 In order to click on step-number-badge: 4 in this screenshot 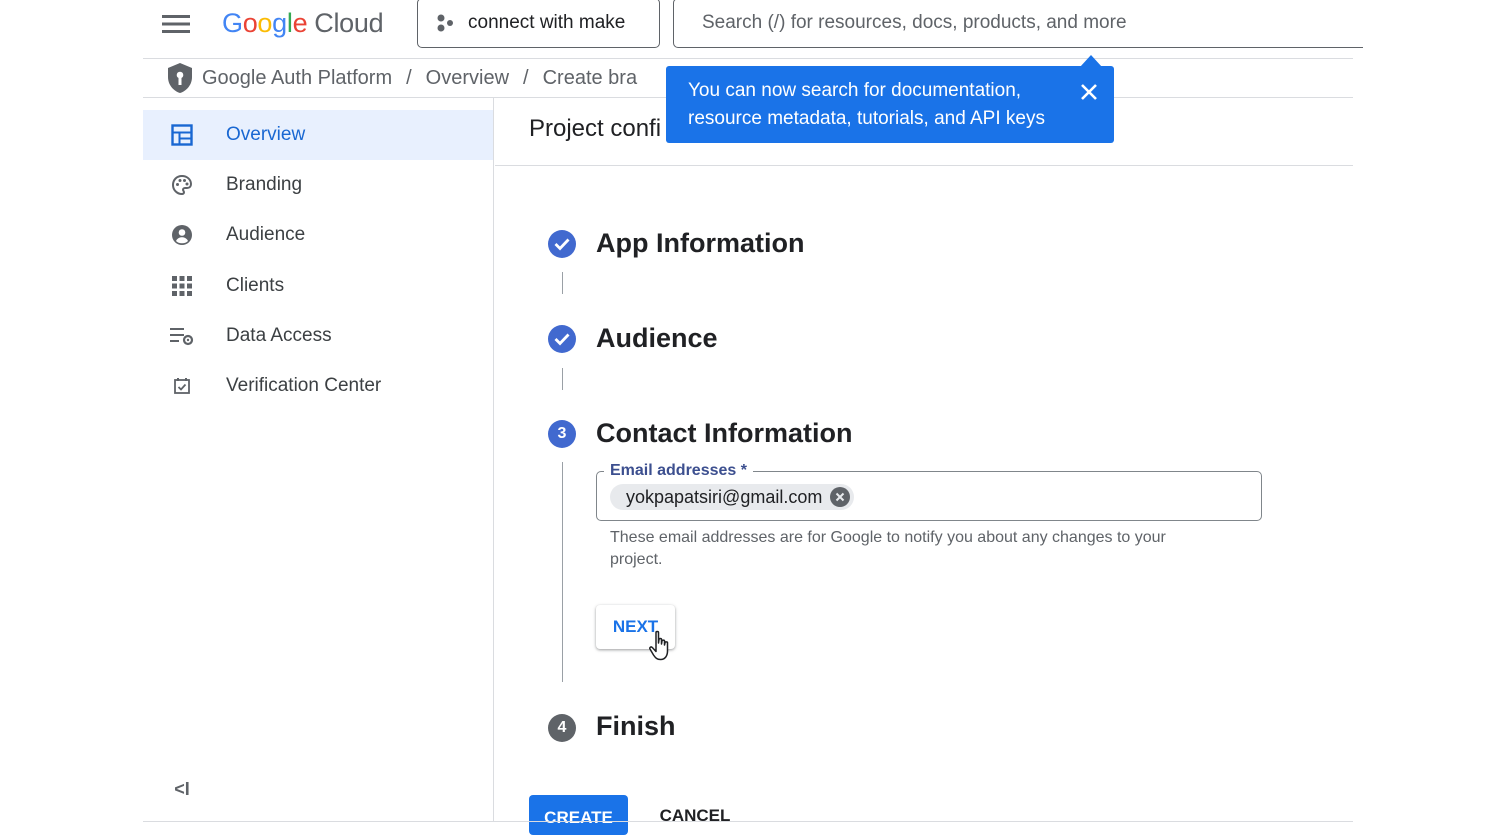, I will do `click(562, 728)`.